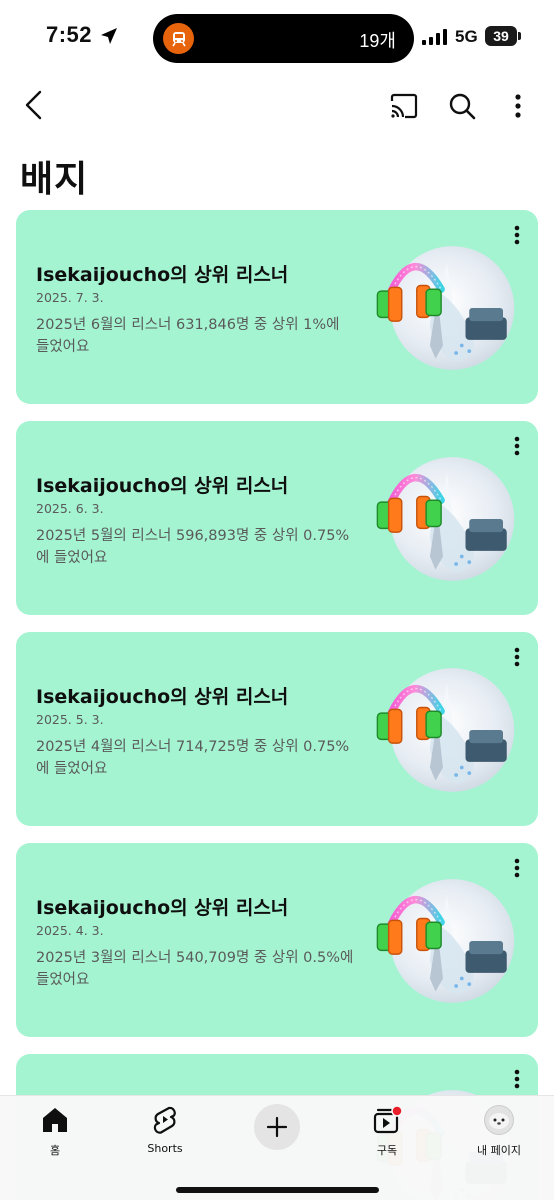 The image size is (554, 1200). I want to click on network-type: 5G, so click(466, 36).